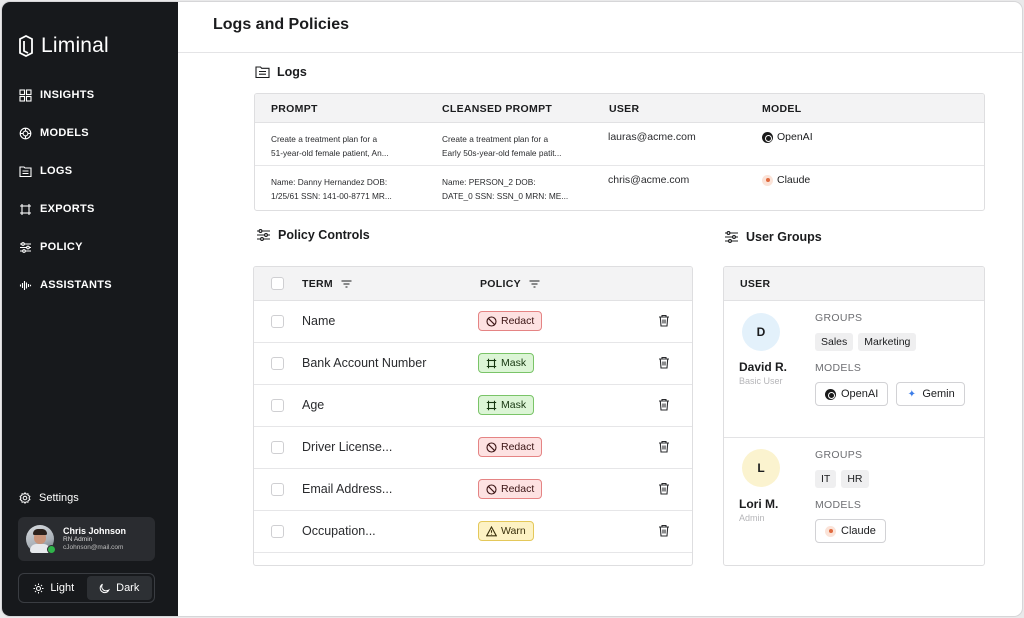  What do you see at coordinates (473, 532) in the screenshot?
I see `table-row: Occupation... Warn` at bounding box center [473, 532].